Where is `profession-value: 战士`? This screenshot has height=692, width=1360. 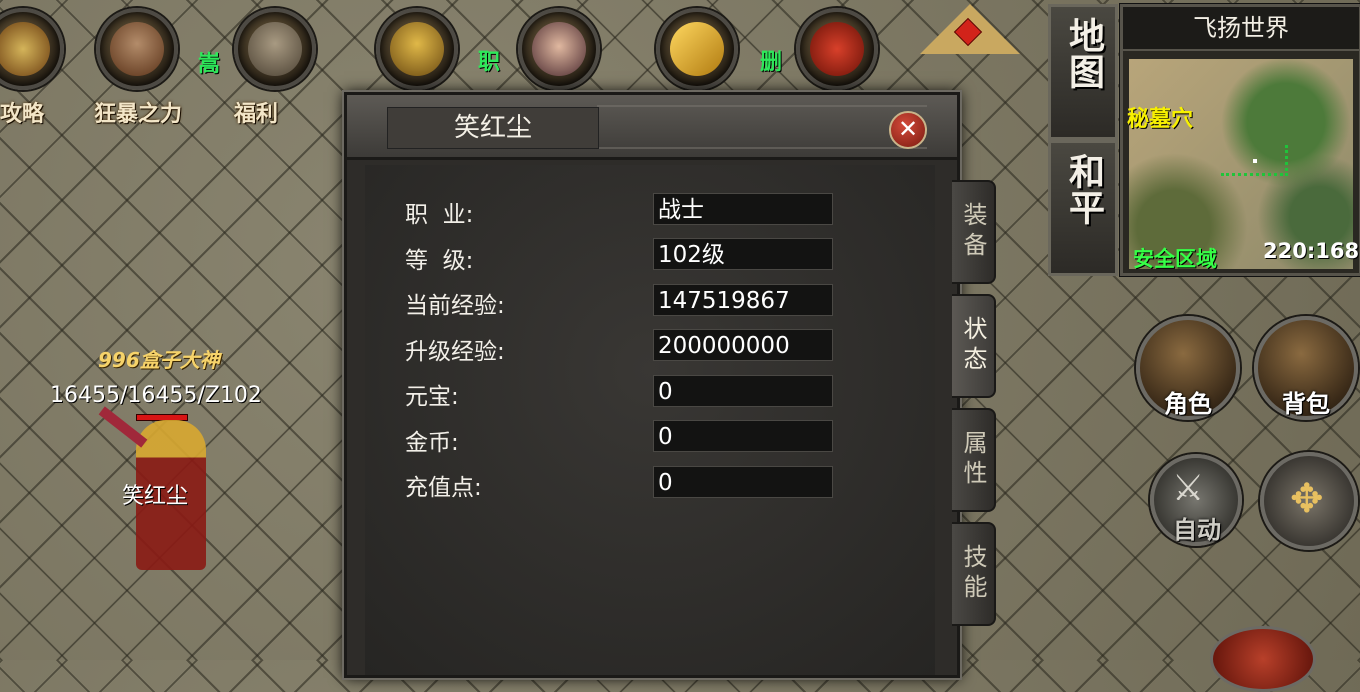
profession-value: 战士 is located at coordinates (743, 209).